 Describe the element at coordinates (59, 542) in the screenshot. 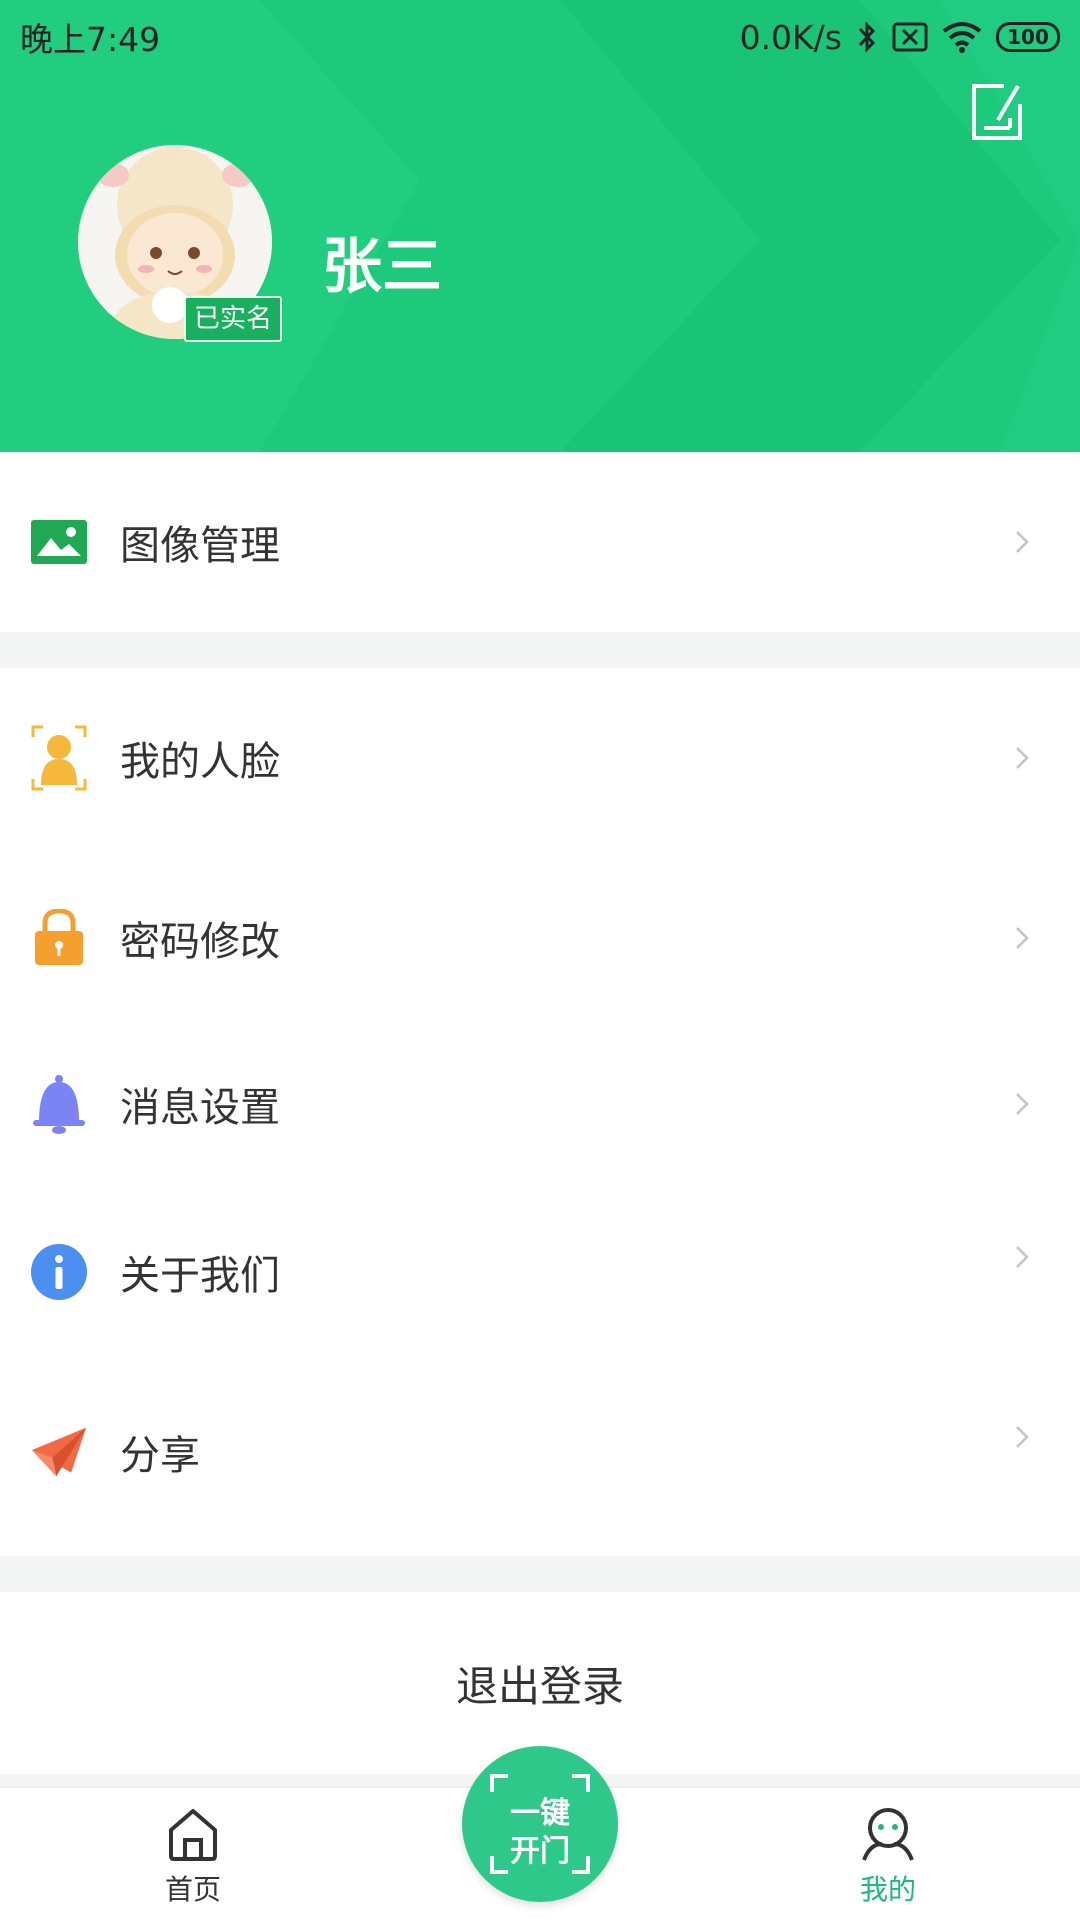

I see `image-icon` at that location.